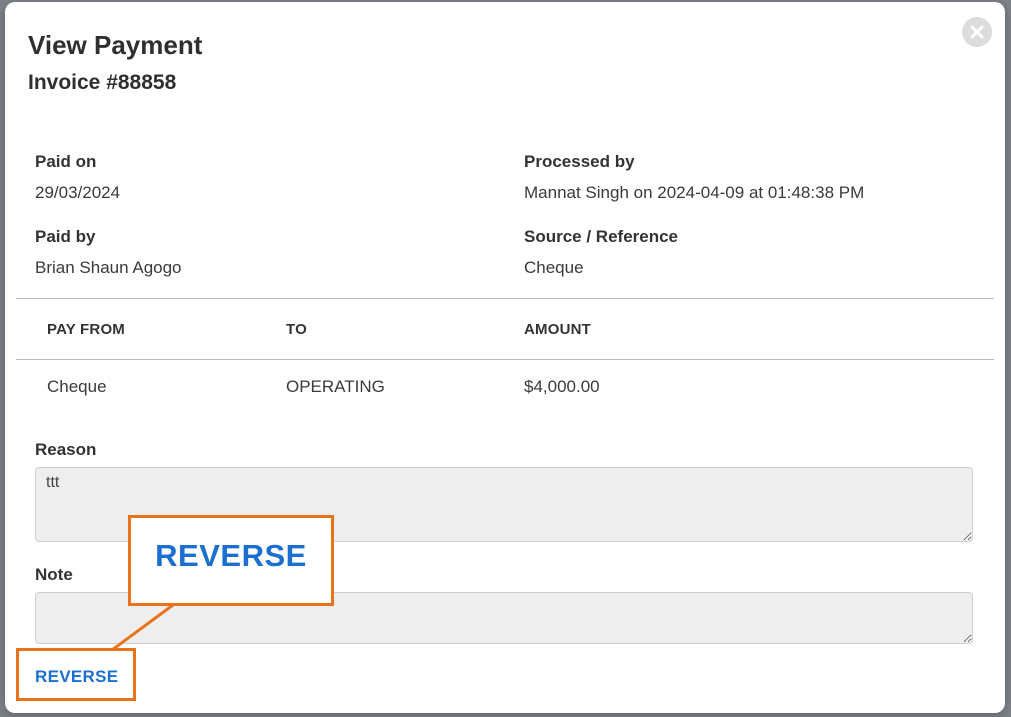 The image size is (1011, 717). Describe the element at coordinates (65, 236) in the screenshot. I see `paid-by-label: Paid by` at that location.